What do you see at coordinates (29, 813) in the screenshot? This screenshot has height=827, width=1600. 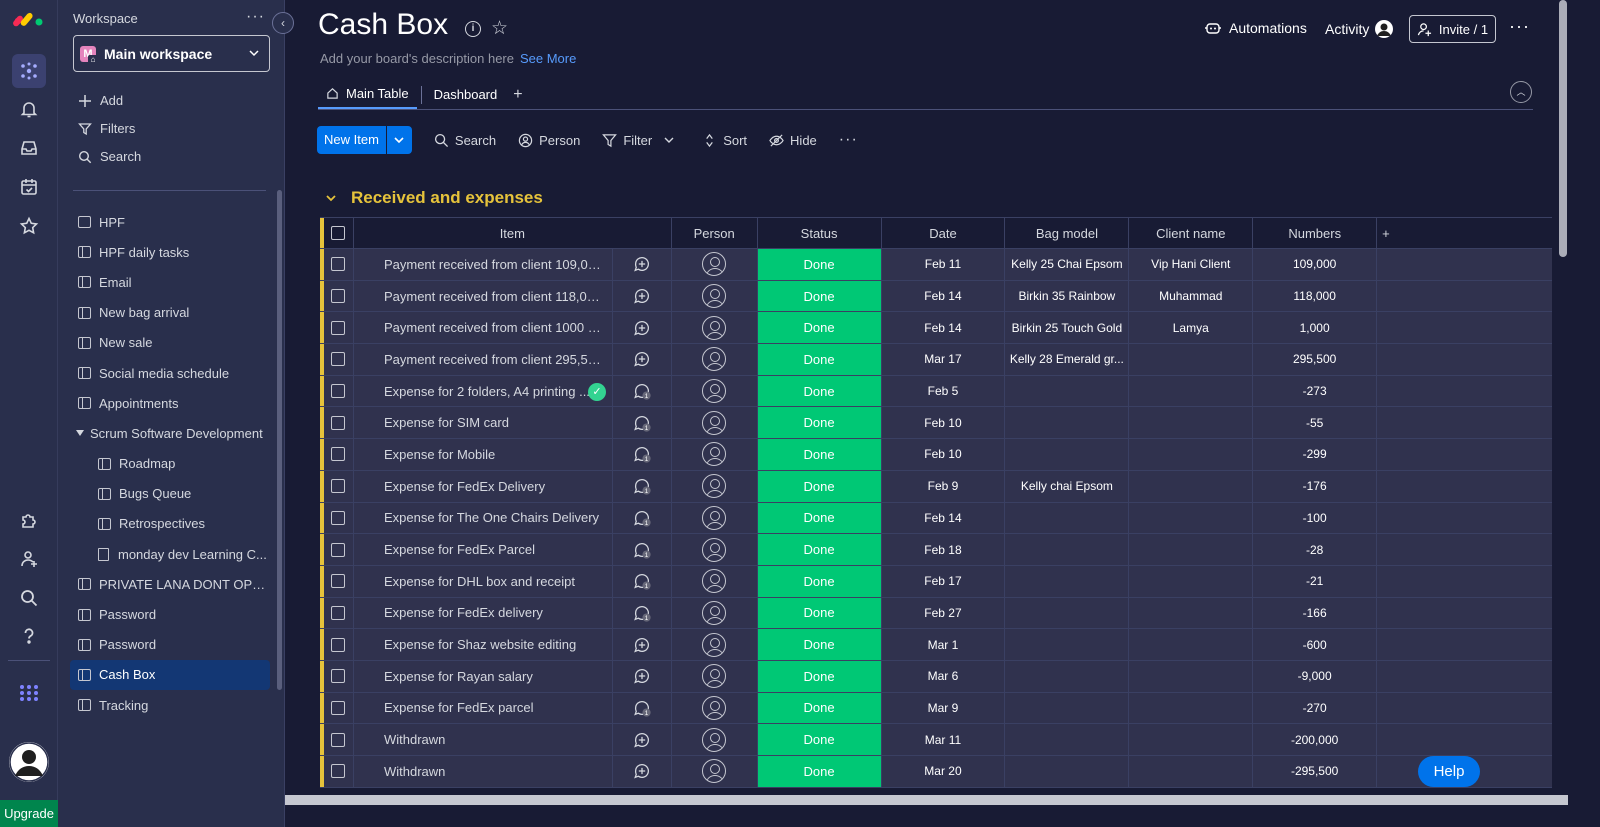 I see `upgrade-button: Upgrade` at bounding box center [29, 813].